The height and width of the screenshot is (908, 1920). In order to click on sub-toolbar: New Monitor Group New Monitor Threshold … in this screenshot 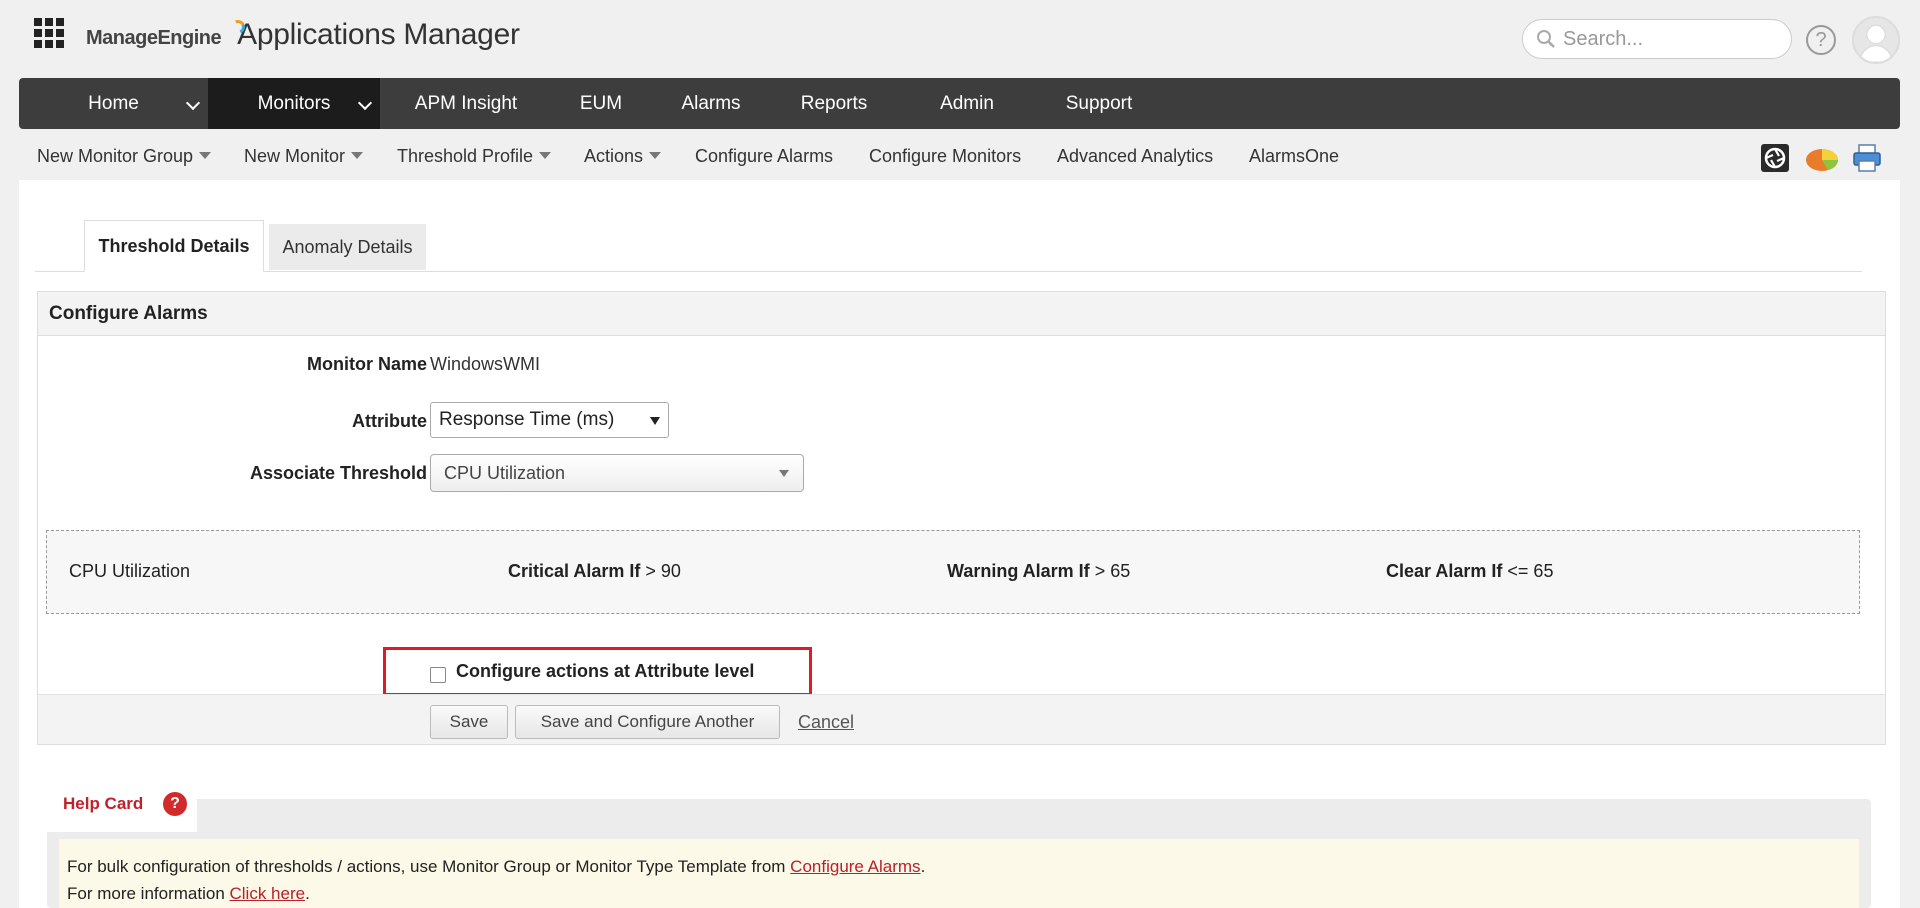, I will do `click(960, 157)`.